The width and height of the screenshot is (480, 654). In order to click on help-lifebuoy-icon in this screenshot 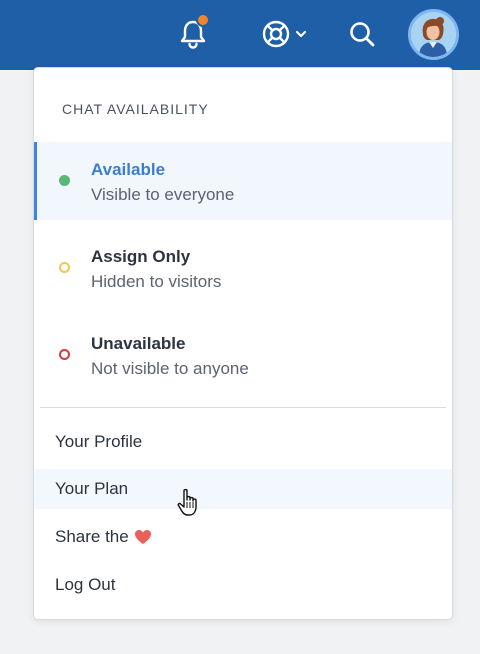, I will do `click(285, 34)`.